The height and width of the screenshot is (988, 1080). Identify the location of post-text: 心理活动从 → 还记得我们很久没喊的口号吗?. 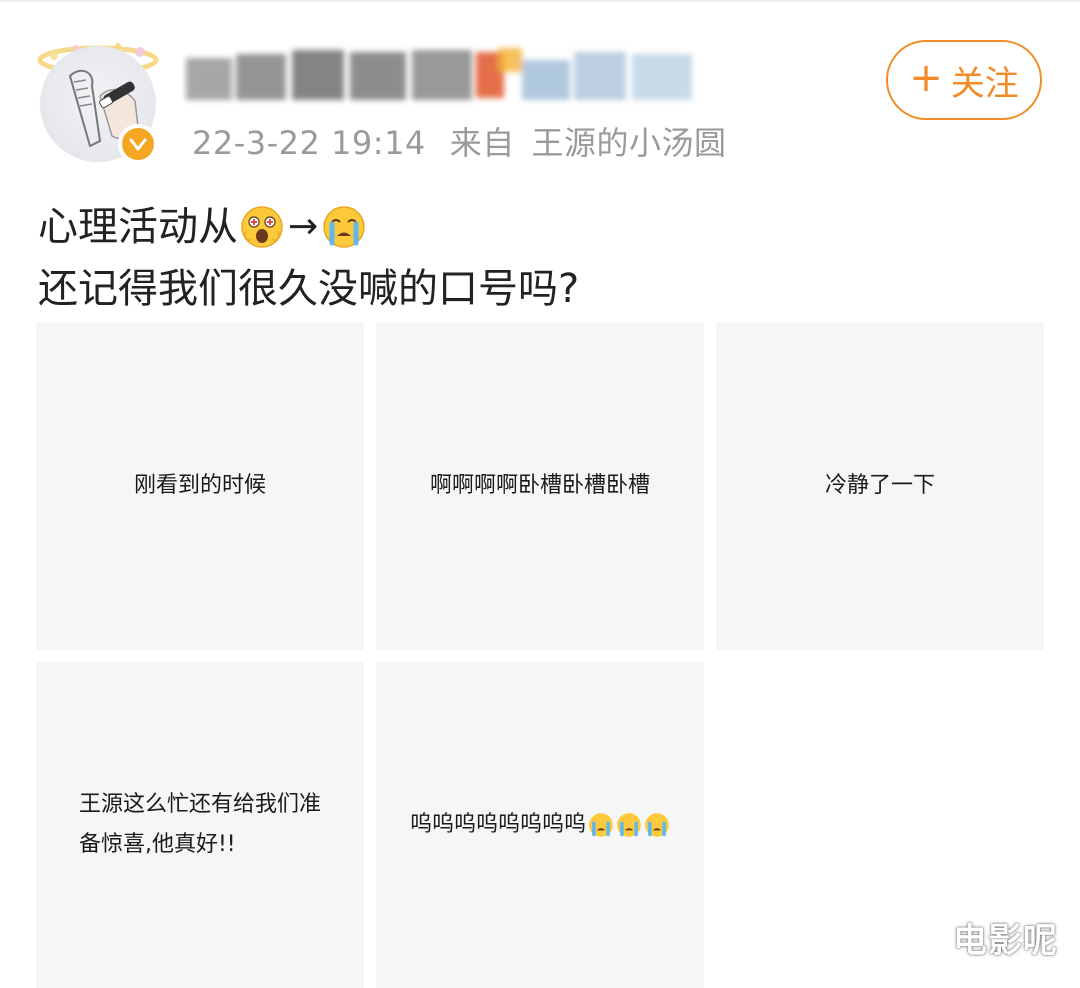
(538, 258).